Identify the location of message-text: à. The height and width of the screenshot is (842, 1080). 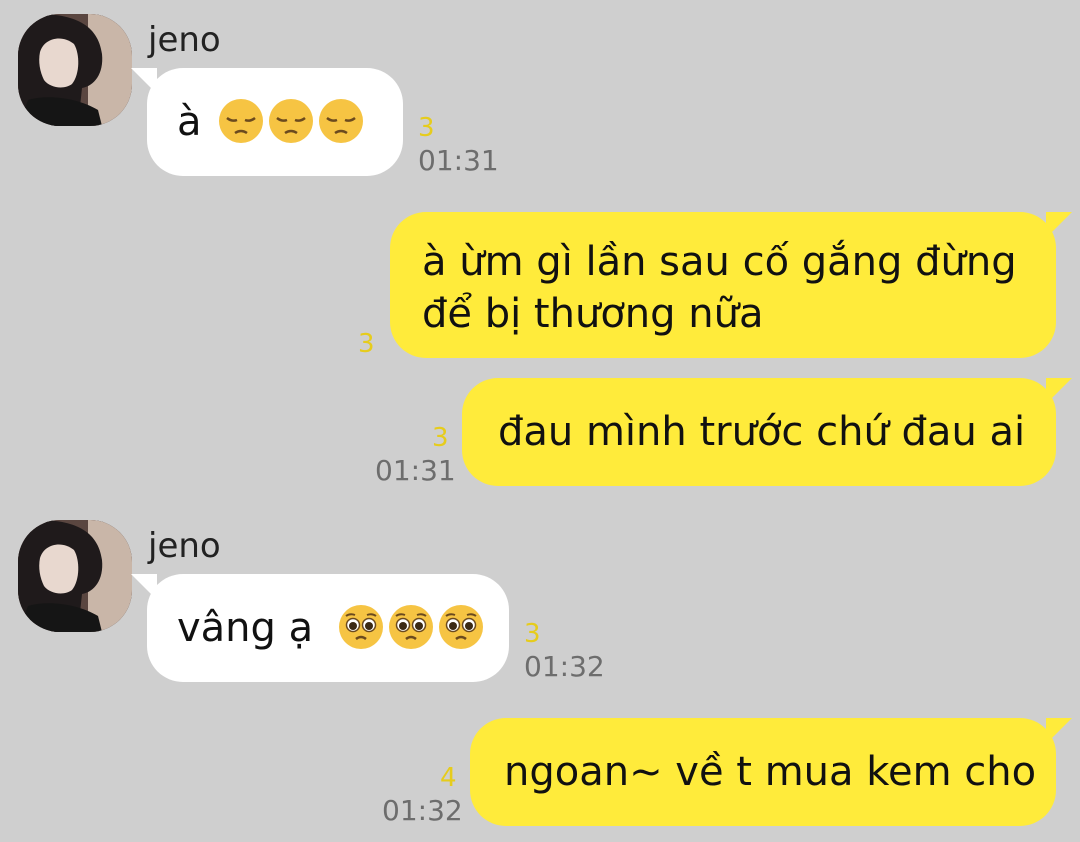
(189, 122).